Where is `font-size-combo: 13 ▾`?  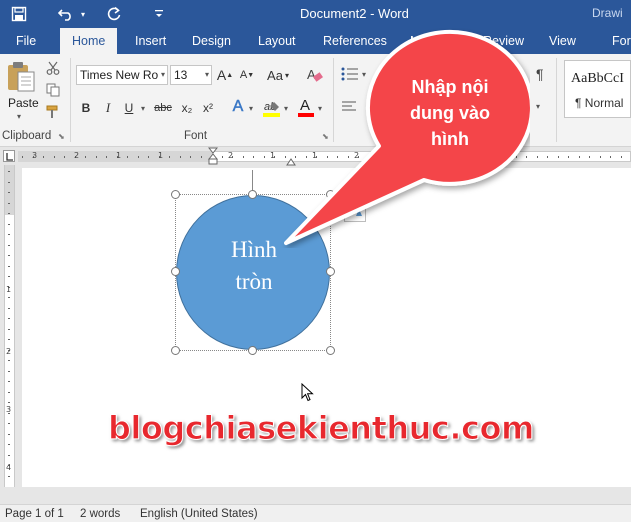
font-size-combo: 13 ▾ is located at coordinates (191, 75).